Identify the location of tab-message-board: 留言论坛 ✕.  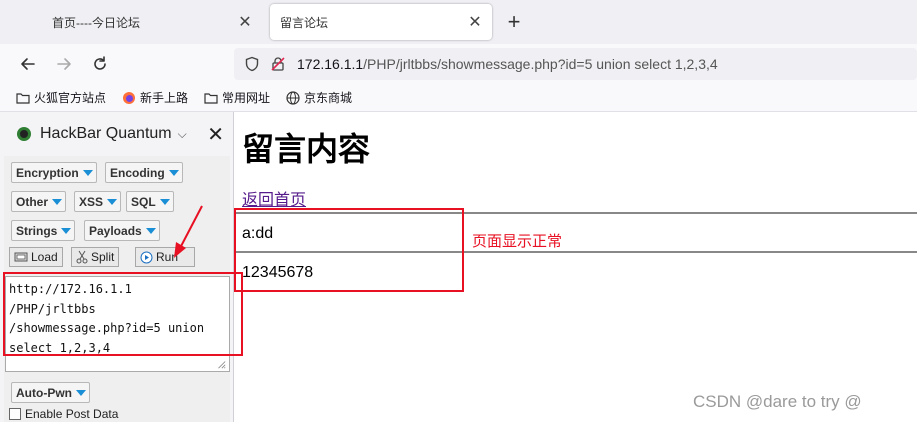
(381, 22).